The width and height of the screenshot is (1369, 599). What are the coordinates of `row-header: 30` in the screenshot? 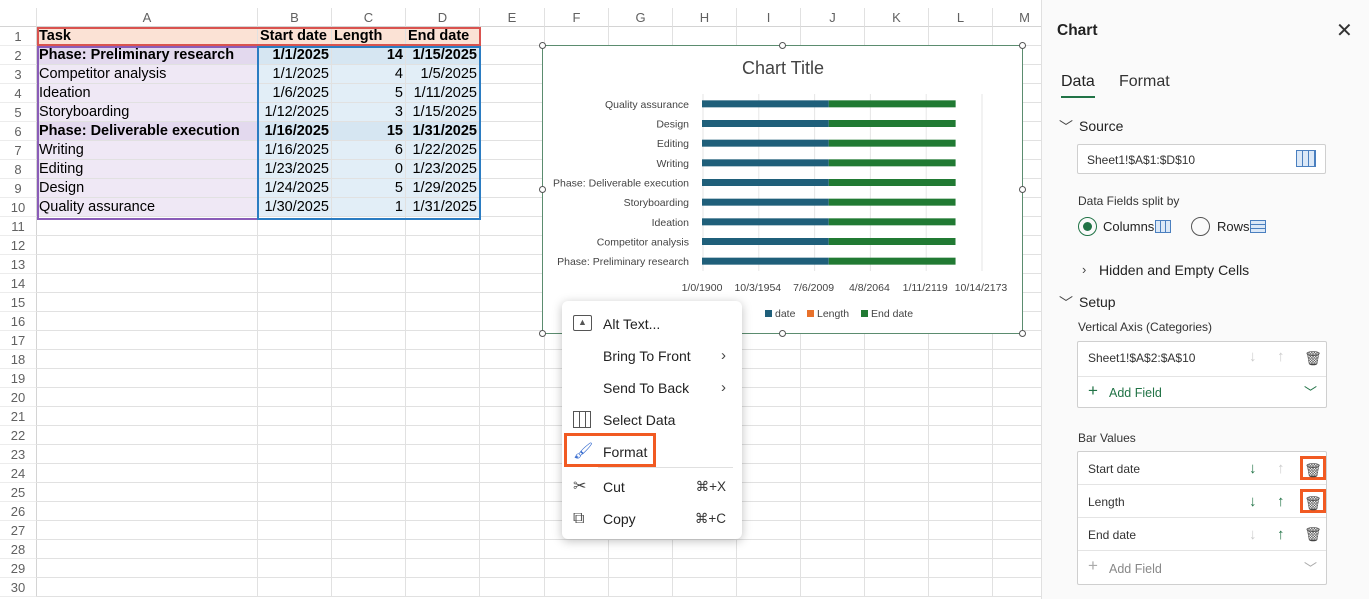 It's located at (18, 587).